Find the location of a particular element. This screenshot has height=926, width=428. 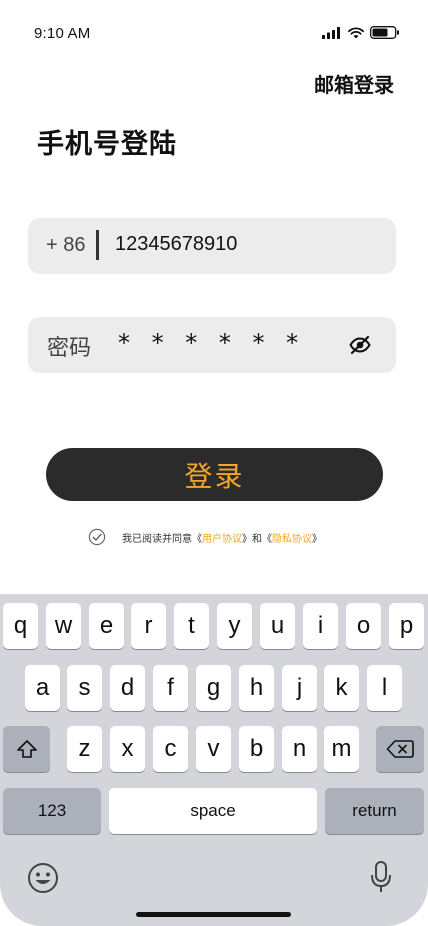

key-a: a is located at coordinates (42, 688).